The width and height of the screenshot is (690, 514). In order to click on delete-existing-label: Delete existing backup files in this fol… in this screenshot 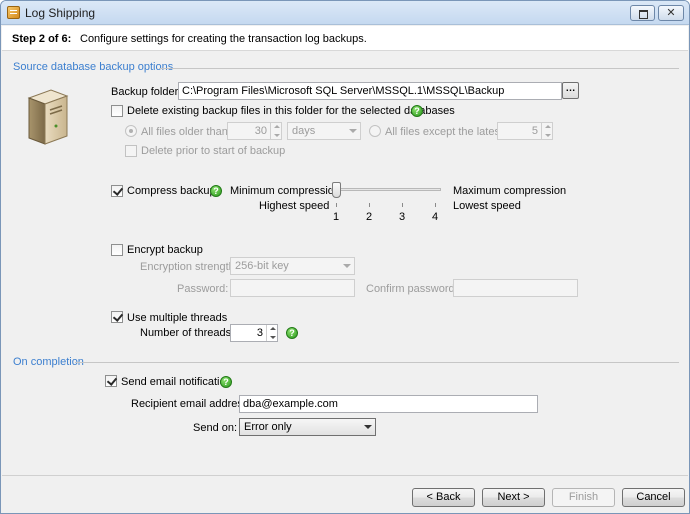, I will do `click(291, 111)`.